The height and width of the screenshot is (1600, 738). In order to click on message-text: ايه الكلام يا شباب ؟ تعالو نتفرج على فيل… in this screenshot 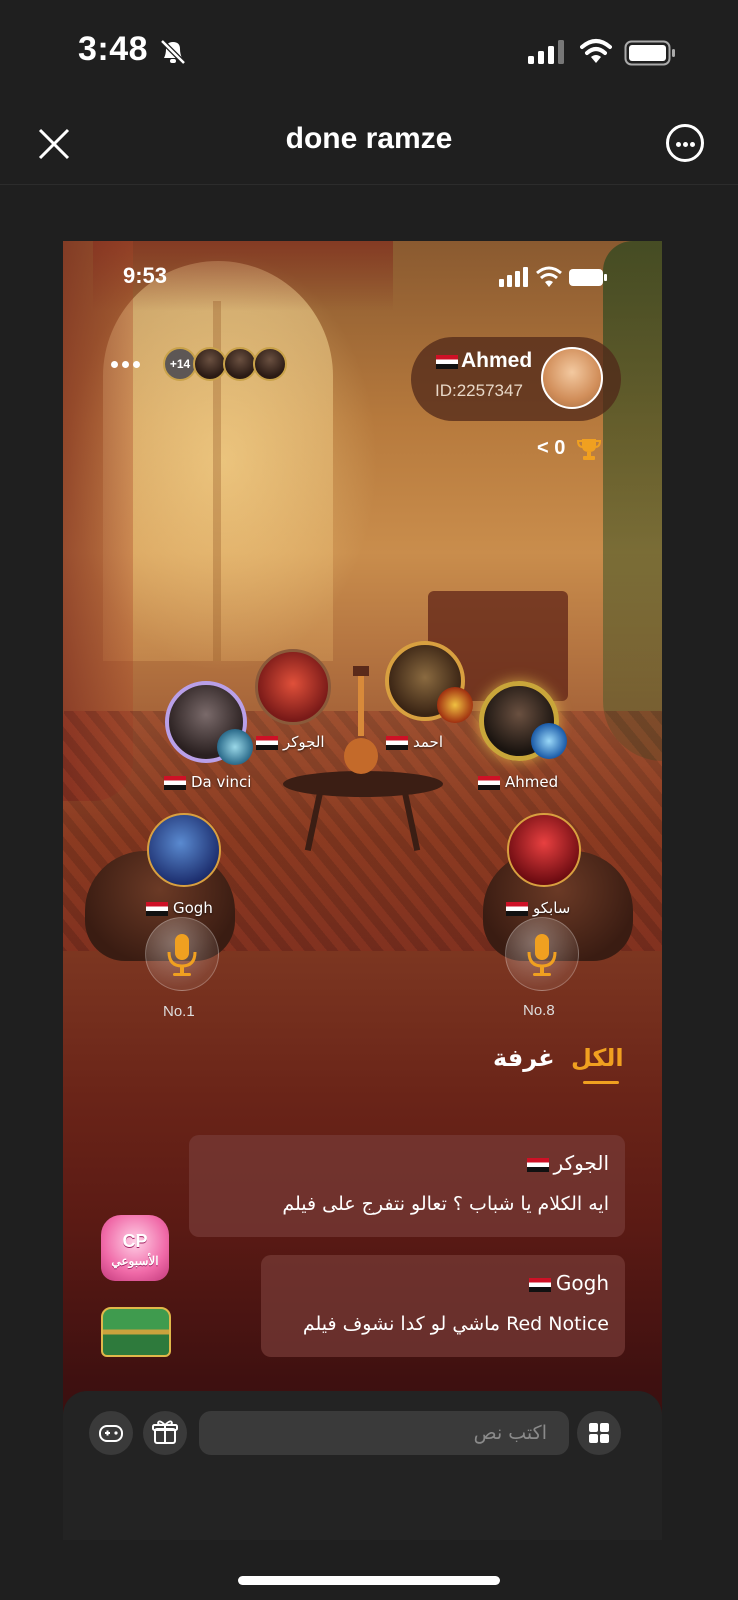, I will do `click(445, 1204)`.